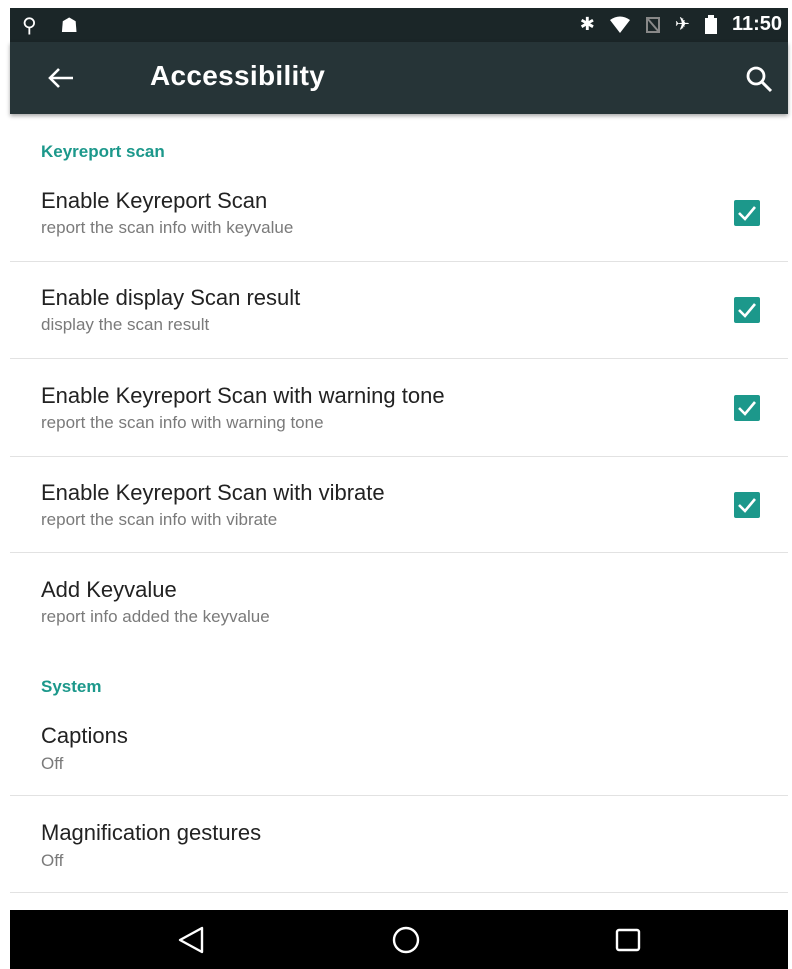 This screenshot has width=792, height=969. I want to click on checkbox-enable-warning-tone, so click(747, 408).